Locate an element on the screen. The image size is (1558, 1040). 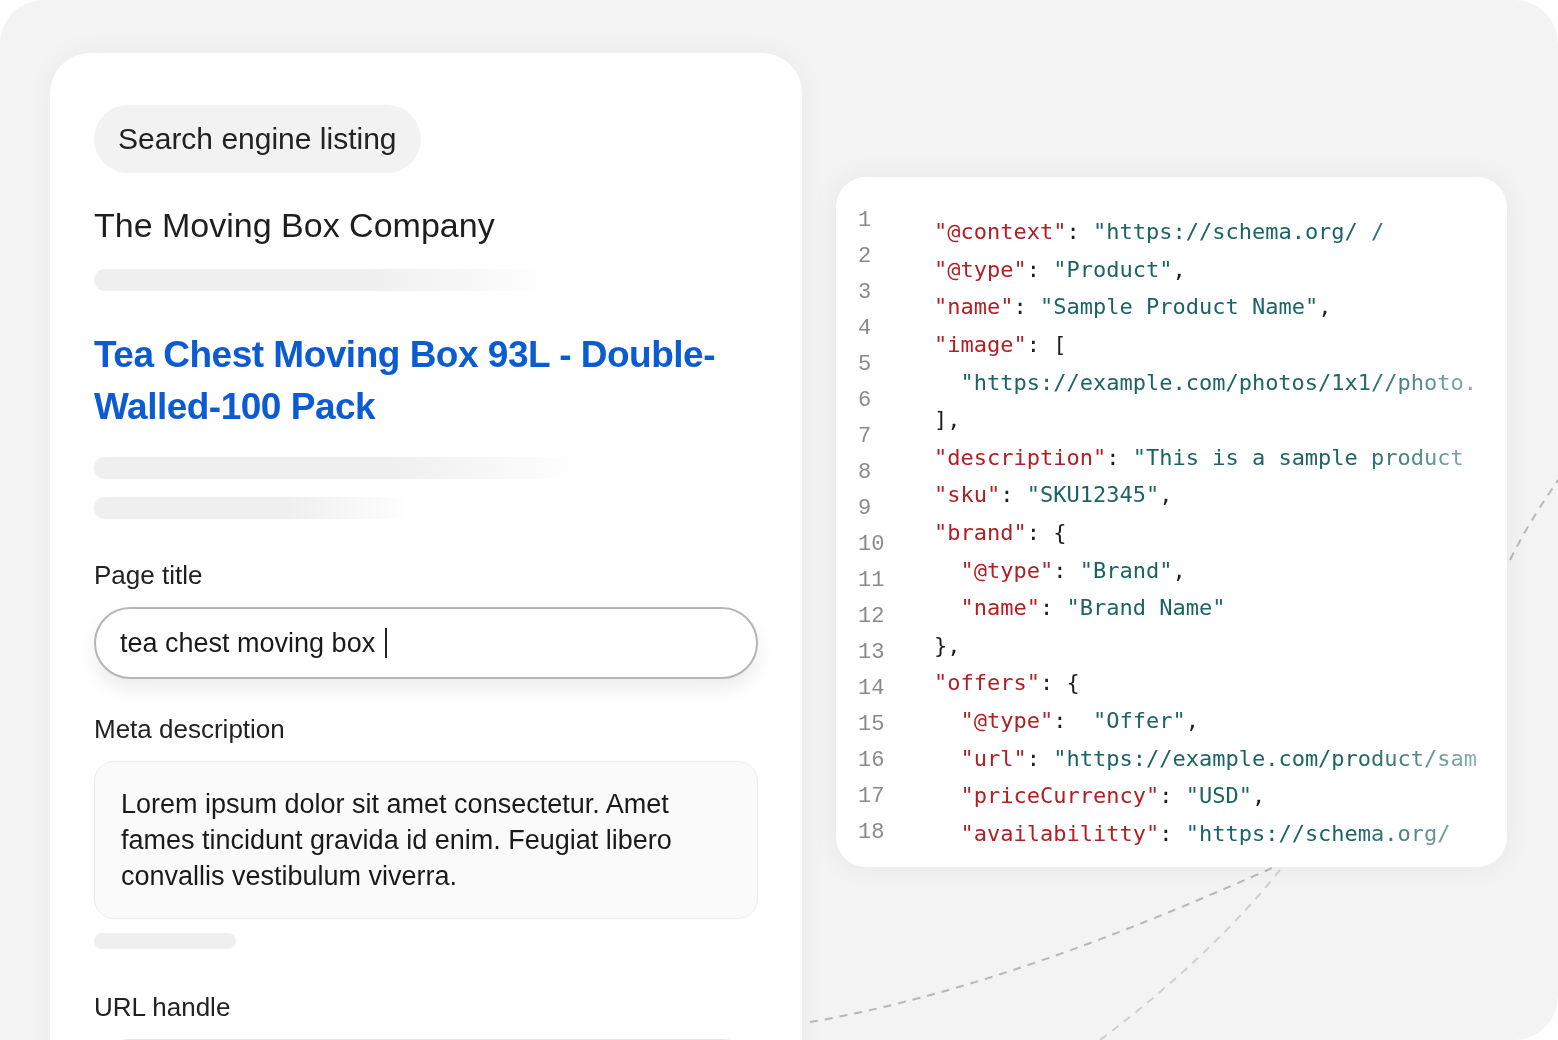
field-label: URL handle is located at coordinates (163, 1007).